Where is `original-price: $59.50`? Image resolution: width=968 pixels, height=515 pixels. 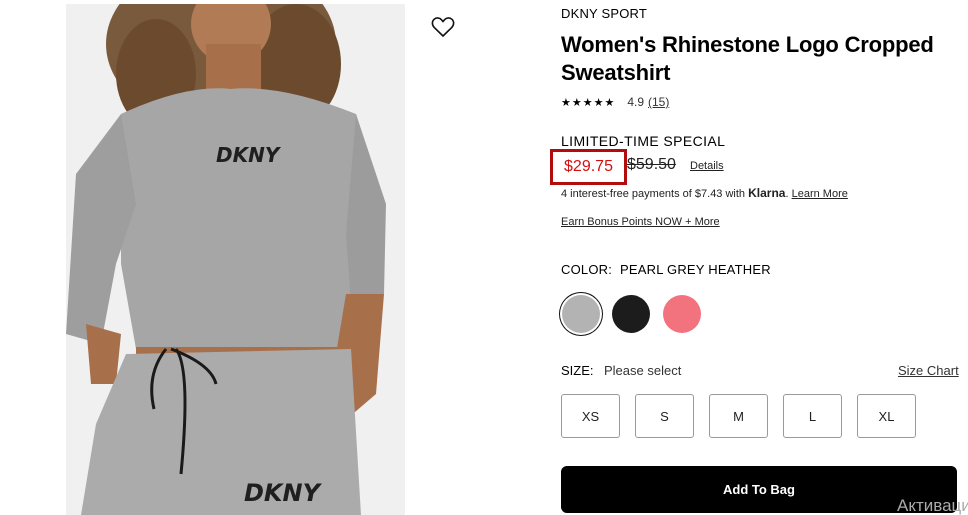 original-price: $59.50 is located at coordinates (651, 164).